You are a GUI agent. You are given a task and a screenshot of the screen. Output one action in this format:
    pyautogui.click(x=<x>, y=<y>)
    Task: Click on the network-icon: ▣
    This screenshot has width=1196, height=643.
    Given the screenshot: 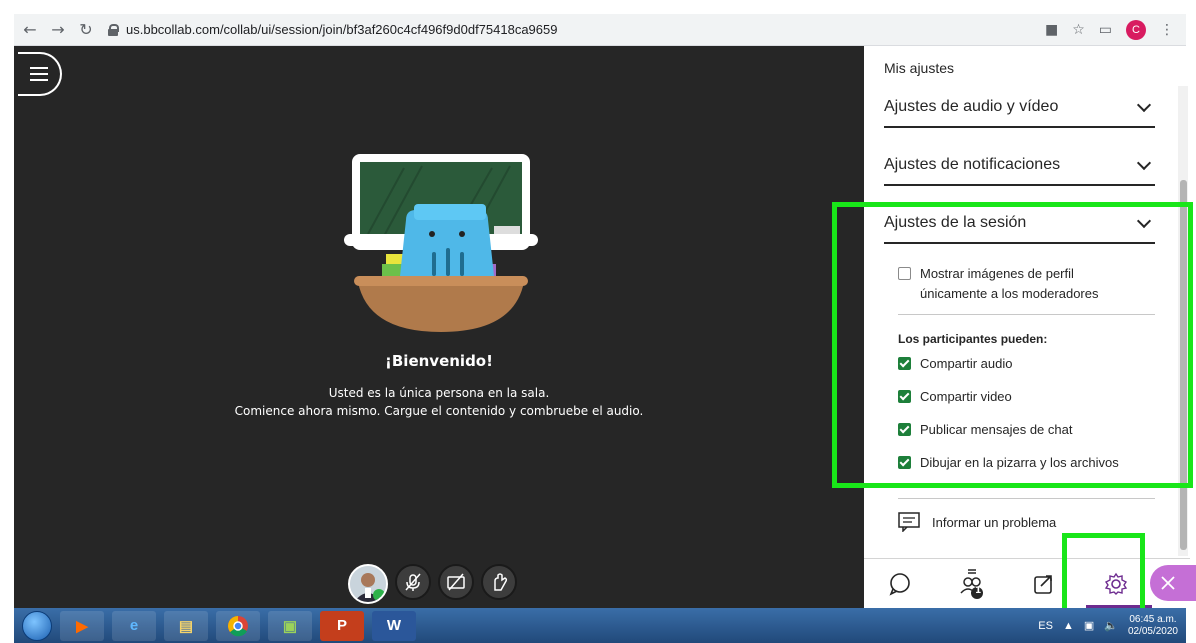 What is the action you would take?
    pyautogui.click(x=1089, y=625)
    